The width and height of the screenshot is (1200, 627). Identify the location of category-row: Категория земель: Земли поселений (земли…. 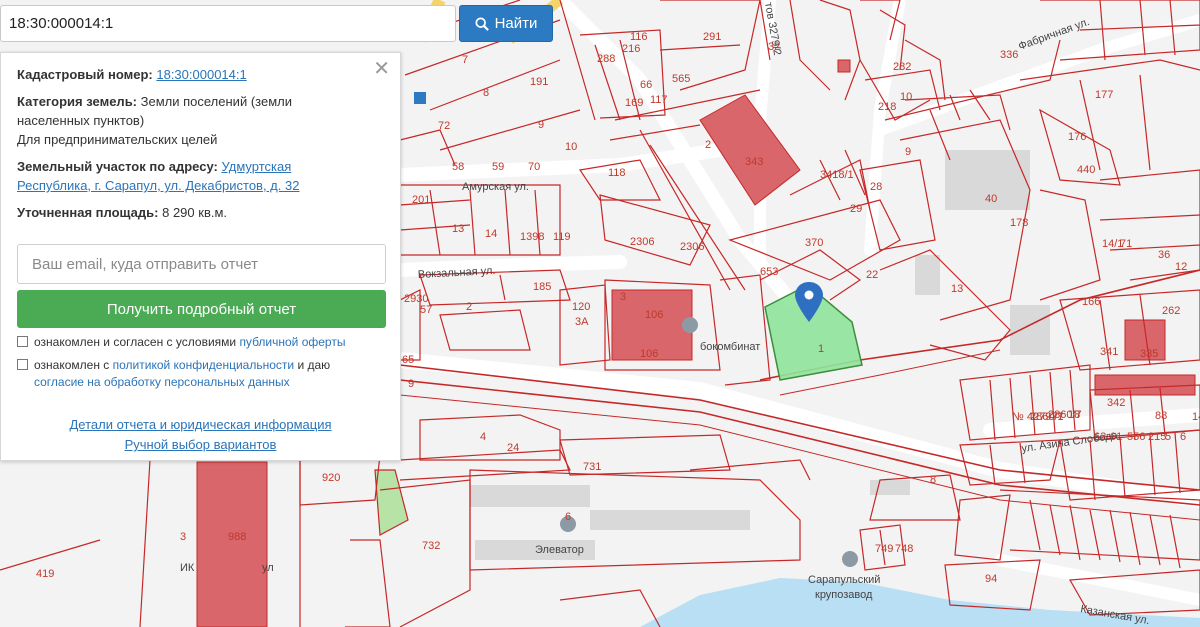
(200, 120).